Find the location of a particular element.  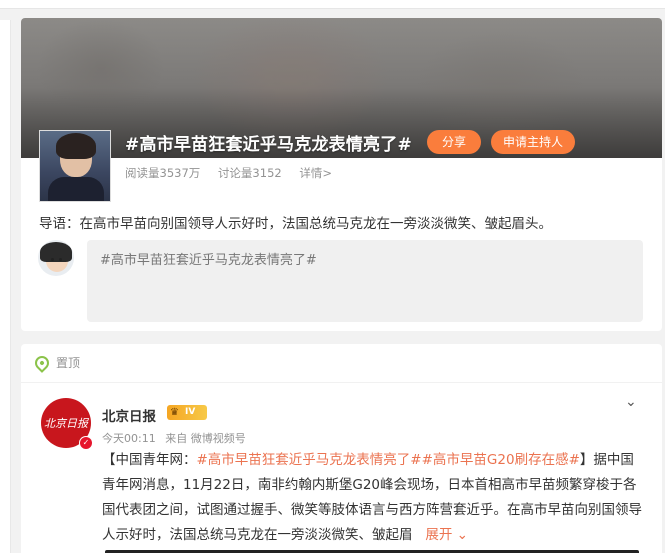

read-count: 阅读量3537万 is located at coordinates (163, 173).